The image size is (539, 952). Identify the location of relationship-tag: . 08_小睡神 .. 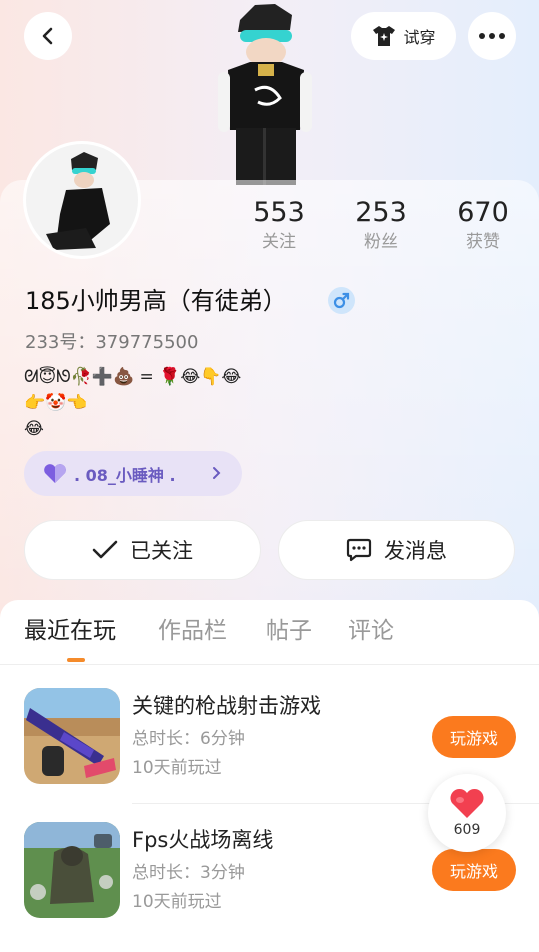
(133, 473).